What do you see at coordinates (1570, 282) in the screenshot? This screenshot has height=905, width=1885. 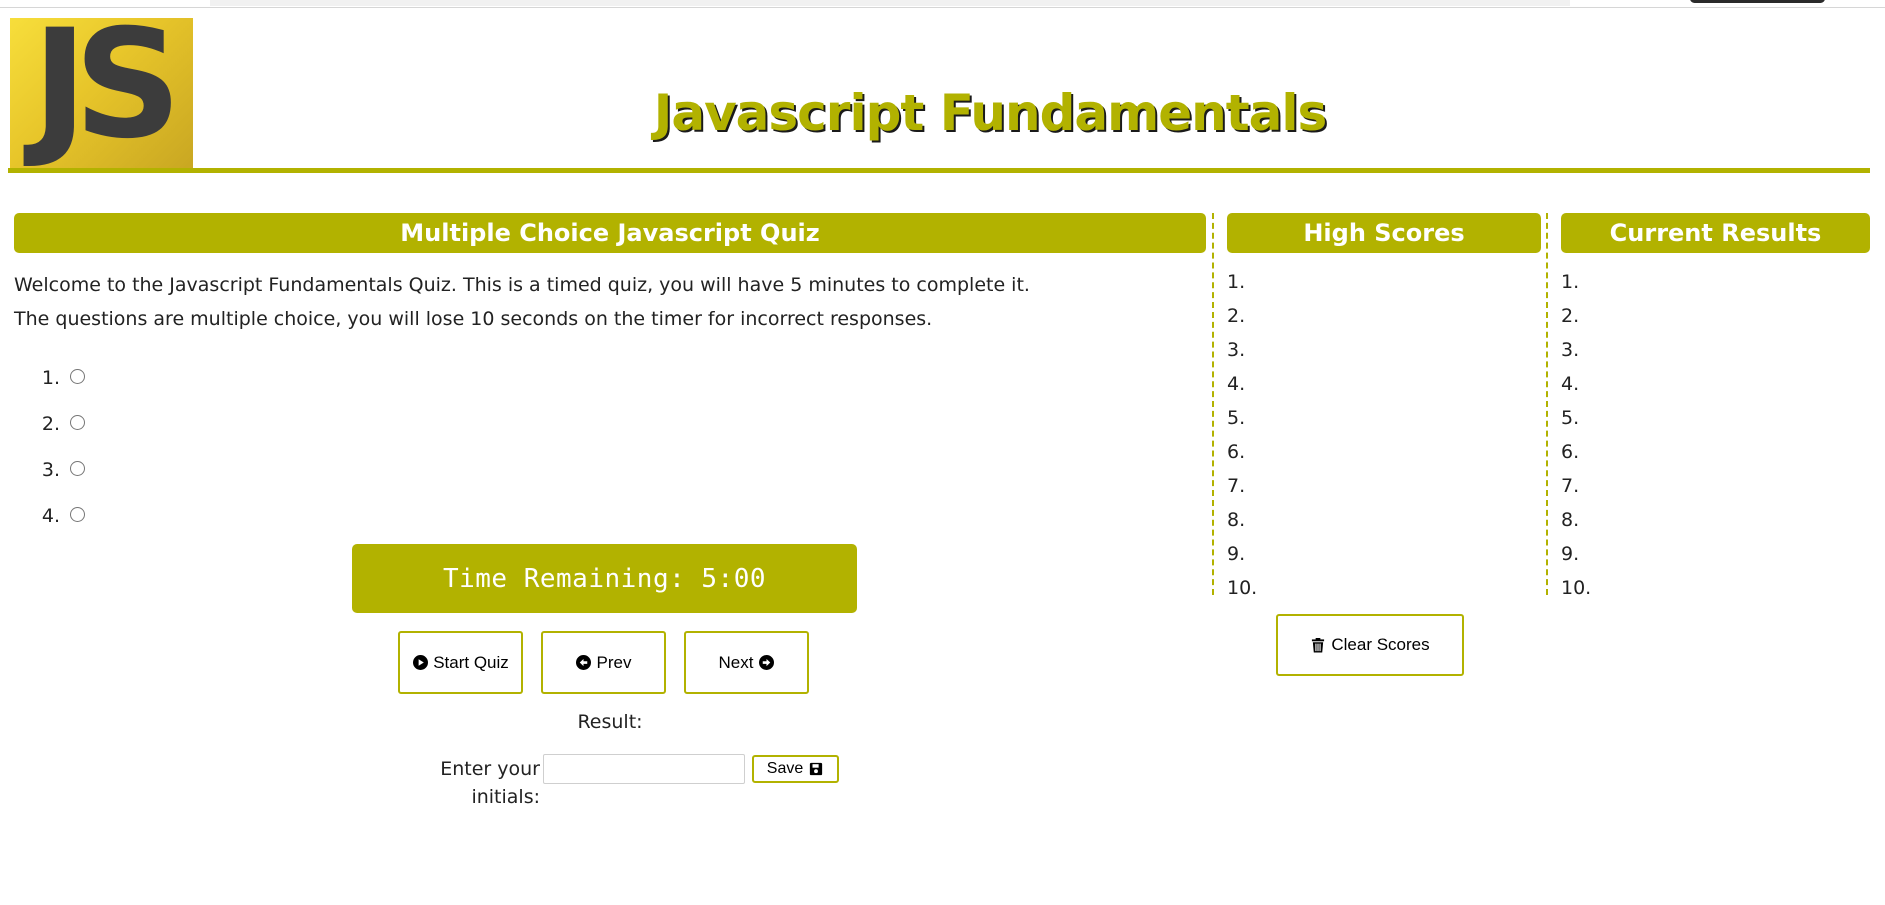 I see `current-result-item: 1.` at bounding box center [1570, 282].